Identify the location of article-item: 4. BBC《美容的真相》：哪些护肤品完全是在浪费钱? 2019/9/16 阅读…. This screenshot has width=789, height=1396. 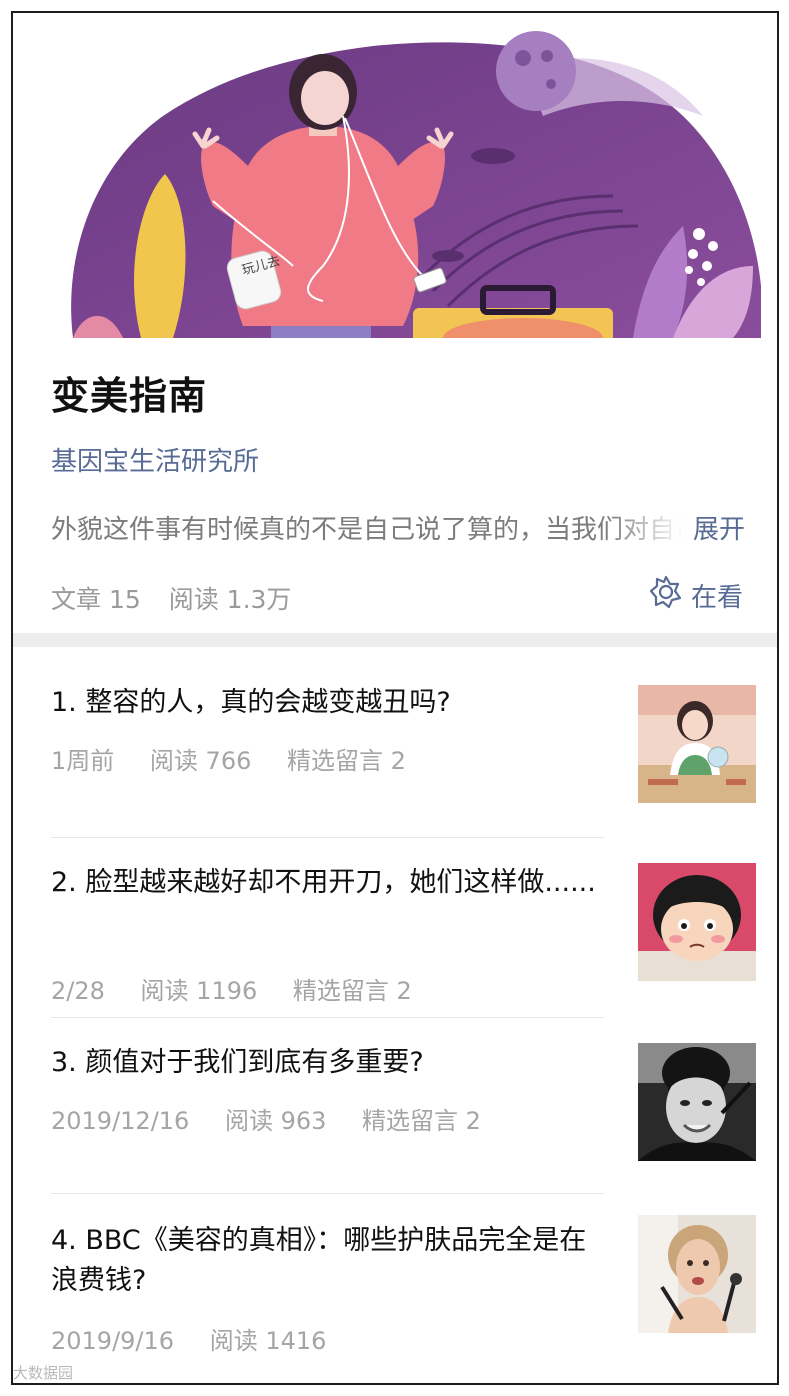
(403, 1293).